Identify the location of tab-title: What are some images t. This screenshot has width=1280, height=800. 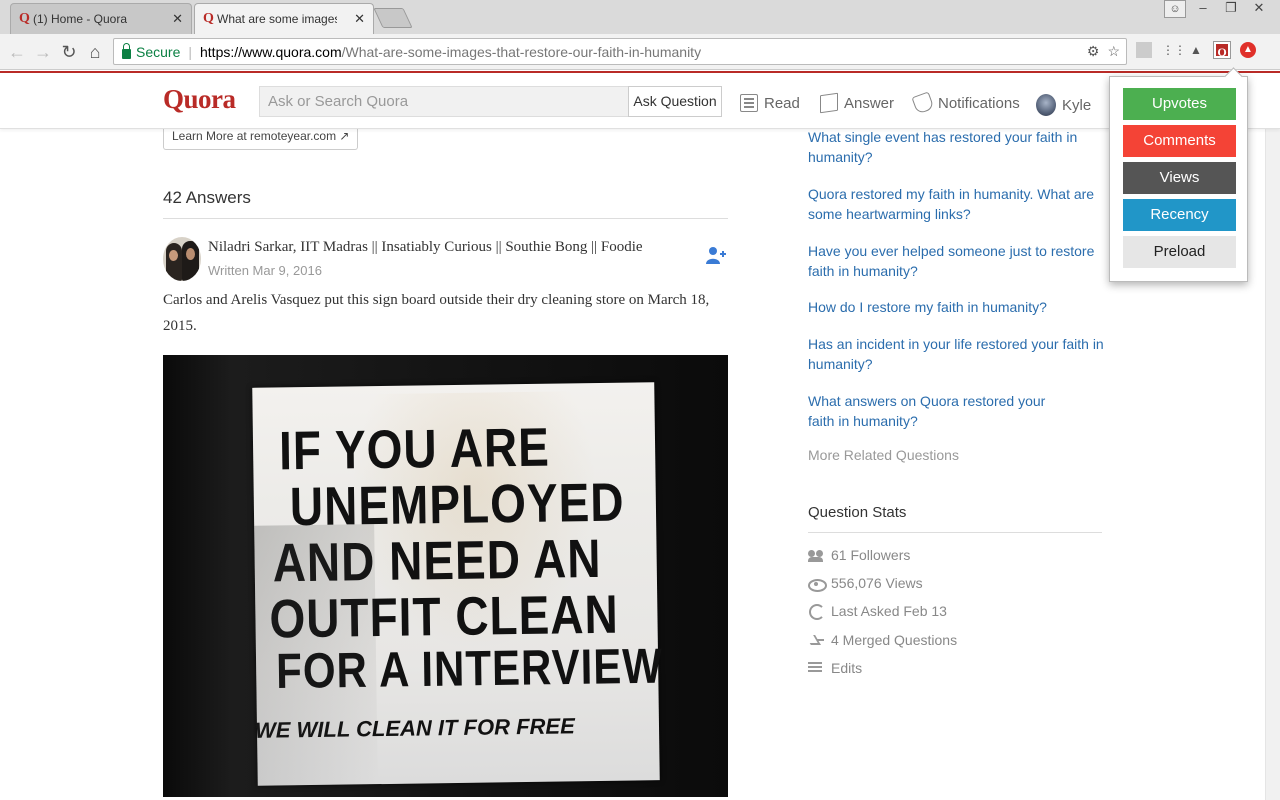
(277, 19).